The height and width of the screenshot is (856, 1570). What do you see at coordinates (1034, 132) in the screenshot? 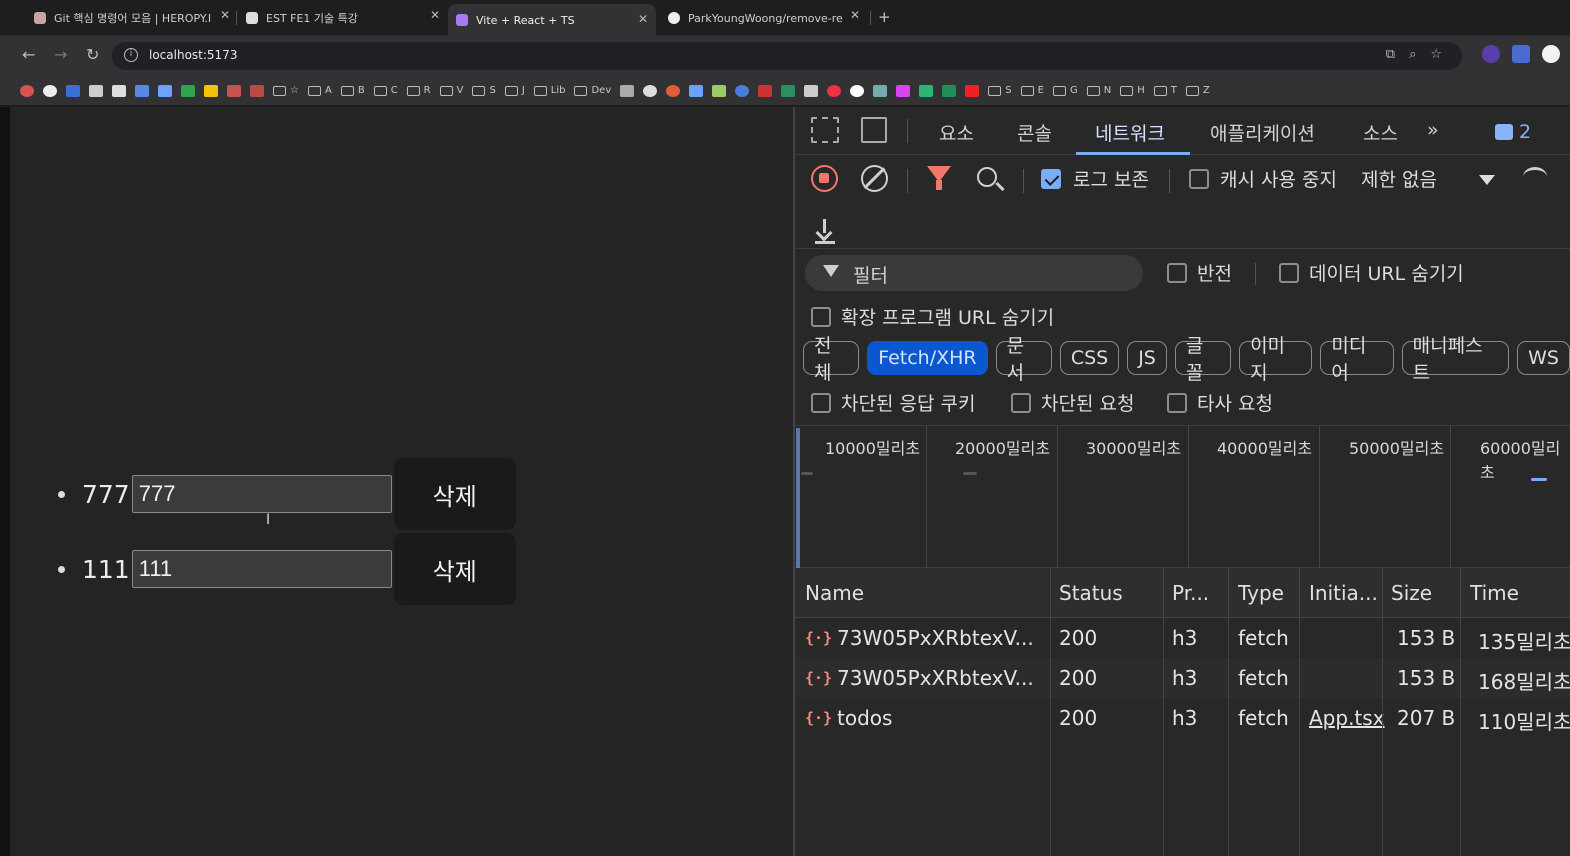
I see `tab-console: 콘솔` at bounding box center [1034, 132].